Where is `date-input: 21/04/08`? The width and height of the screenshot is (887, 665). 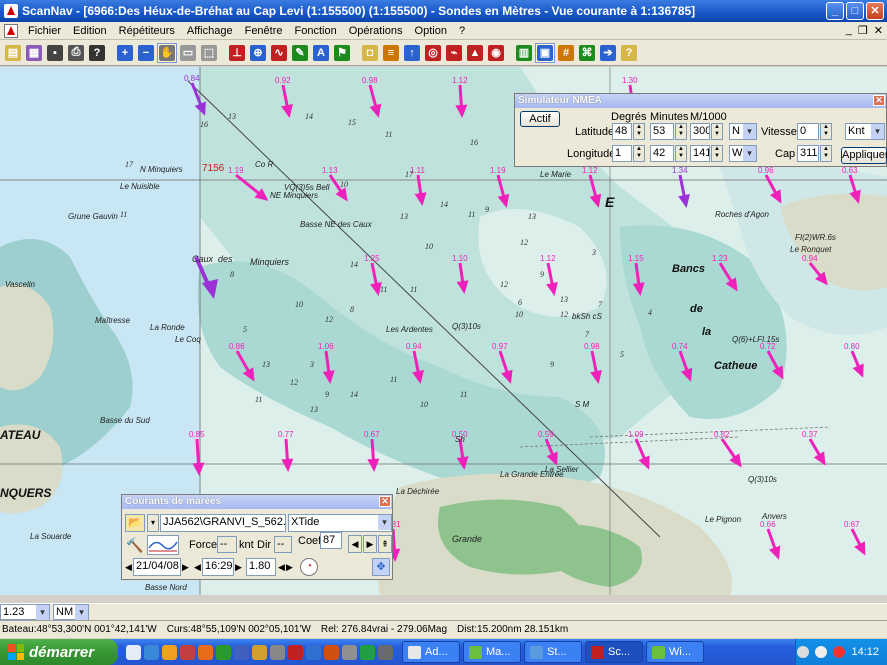 date-input: 21/04/08 is located at coordinates (157, 567).